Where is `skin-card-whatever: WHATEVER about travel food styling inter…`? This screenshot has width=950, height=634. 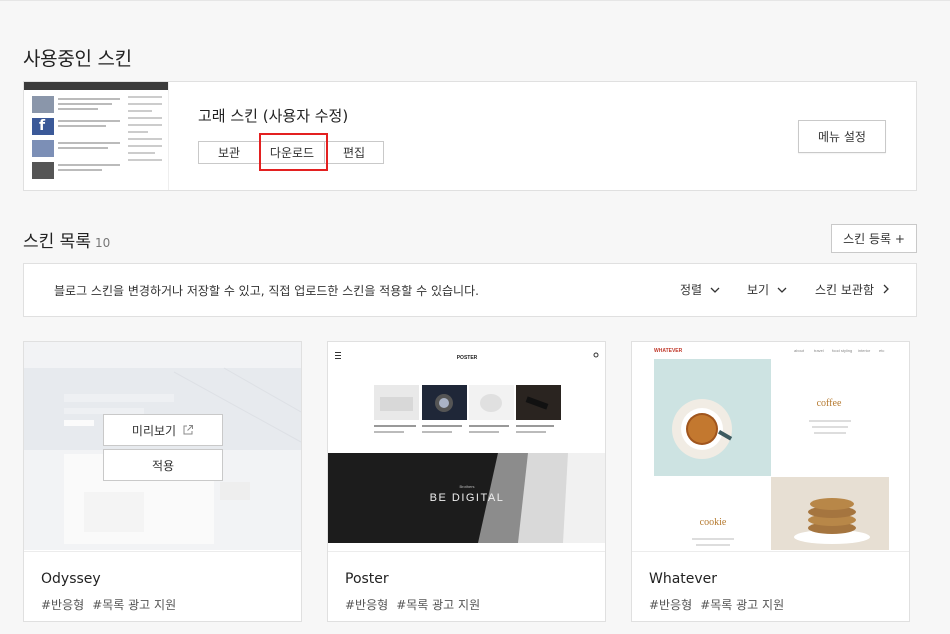 skin-card-whatever: WHATEVER about travel food styling inter… is located at coordinates (770, 481).